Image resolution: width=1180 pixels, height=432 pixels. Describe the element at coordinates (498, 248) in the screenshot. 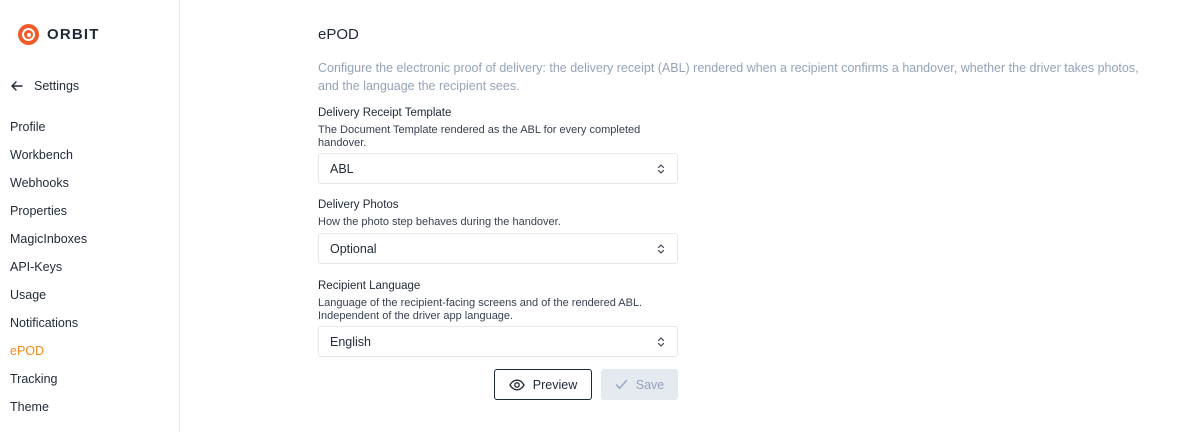

I see `delivery-photos-select: Optional` at that location.